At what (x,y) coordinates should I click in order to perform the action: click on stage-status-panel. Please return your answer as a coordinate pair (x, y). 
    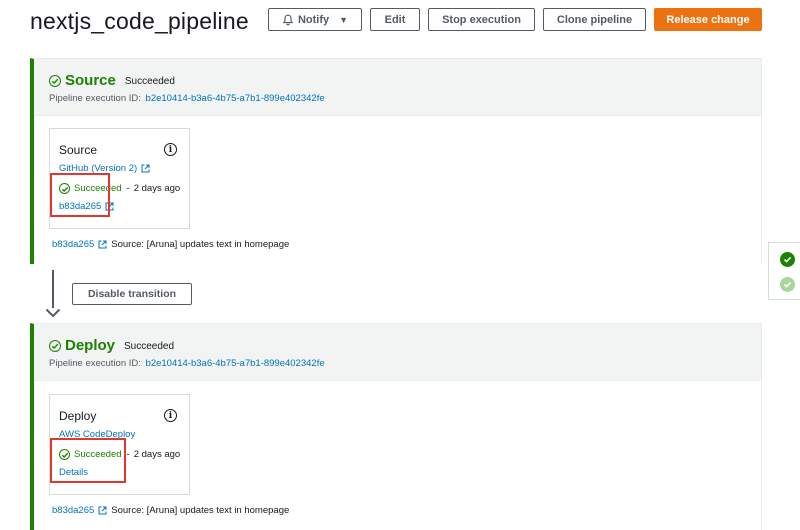
    Looking at the image, I should click on (784, 271).